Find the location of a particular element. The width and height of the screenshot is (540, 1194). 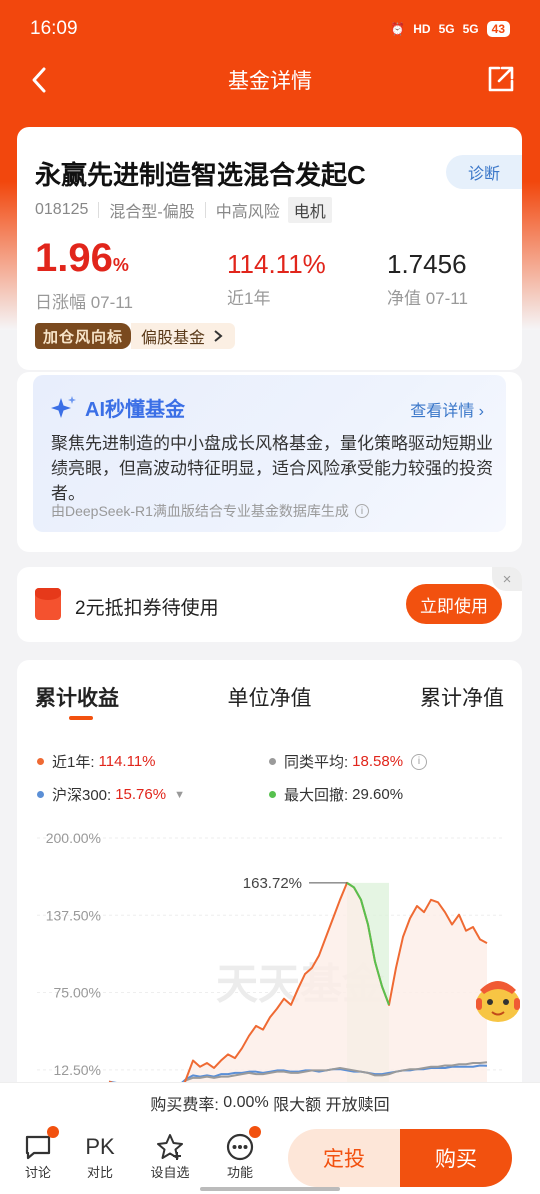

wind-vane-badge: 加仓风向标 is located at coordinates (83, 336).